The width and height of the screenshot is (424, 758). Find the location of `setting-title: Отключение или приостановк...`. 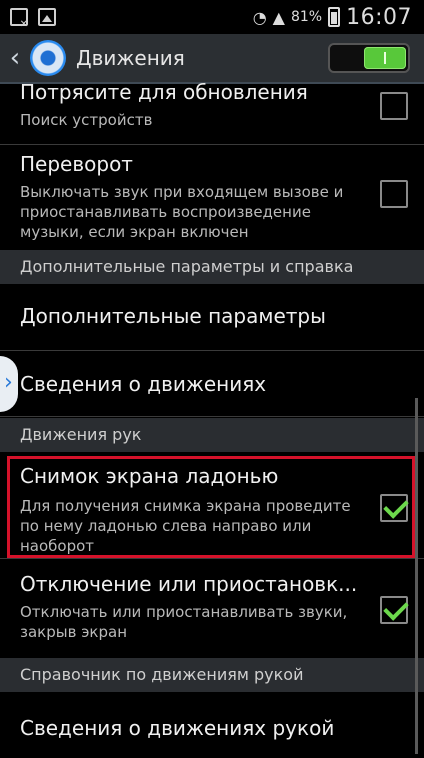

setting-title: Отключение или приостановк... is located at coordinates (189, 584).